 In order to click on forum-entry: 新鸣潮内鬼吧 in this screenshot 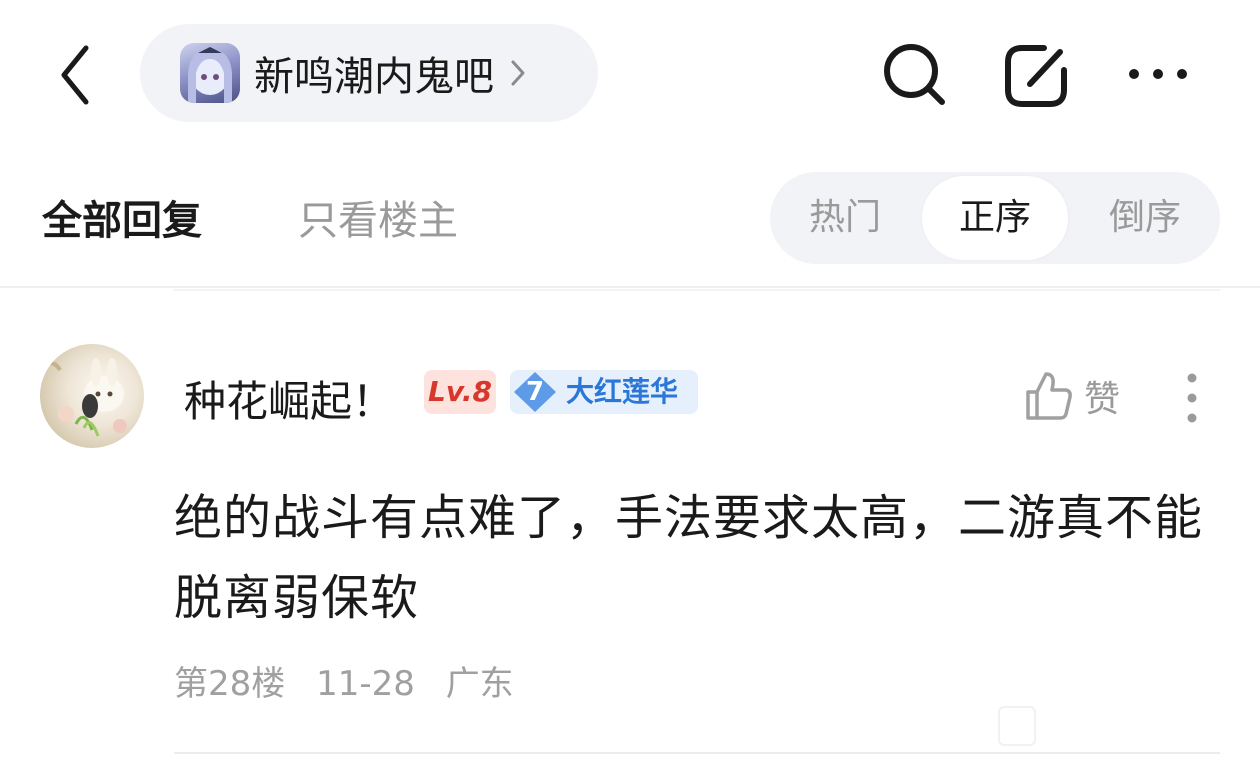, I will do `click(369, 73)`.